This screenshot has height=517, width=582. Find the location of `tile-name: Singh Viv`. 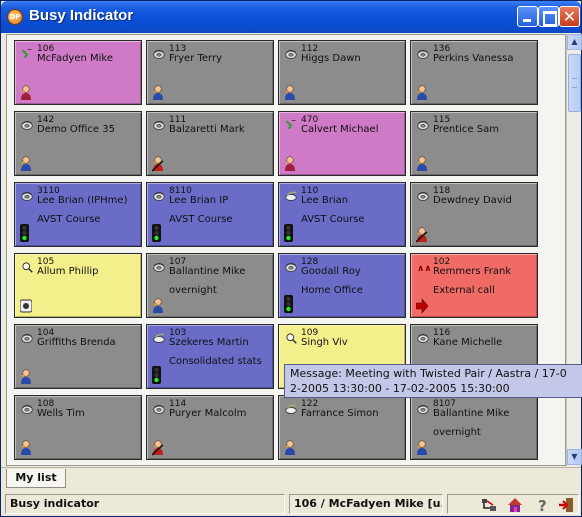

tile-name: Singh Viv is located at coordinates (324, 342).